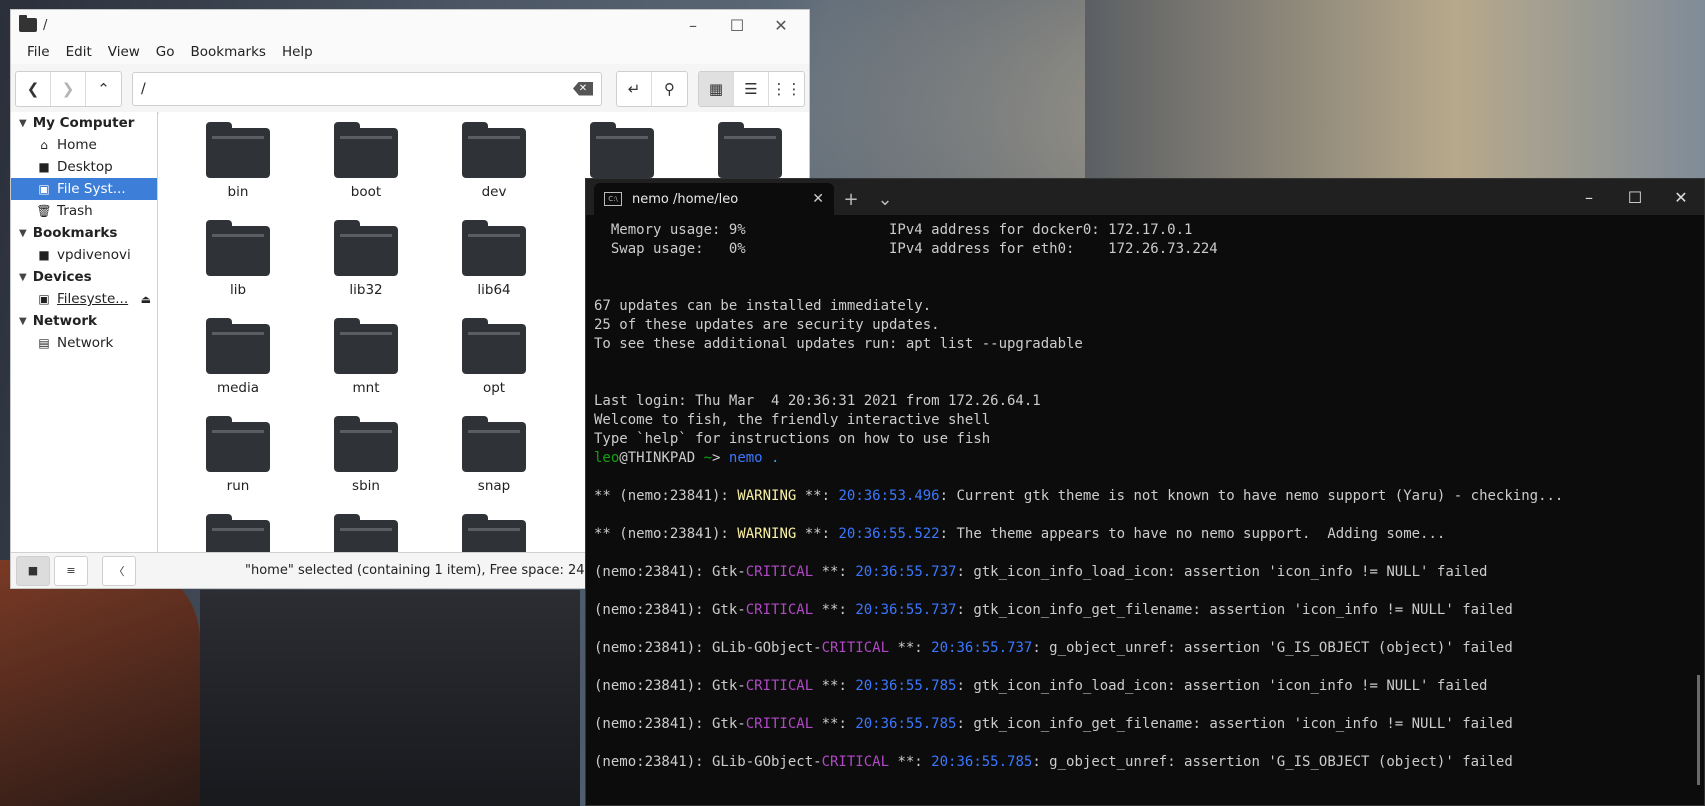 This screenshot has width=1705, height=806. What do you see at coordinates (366, 463) in the screenshot?
I see `folder-item: sbin` at bounding box center [366, 463].